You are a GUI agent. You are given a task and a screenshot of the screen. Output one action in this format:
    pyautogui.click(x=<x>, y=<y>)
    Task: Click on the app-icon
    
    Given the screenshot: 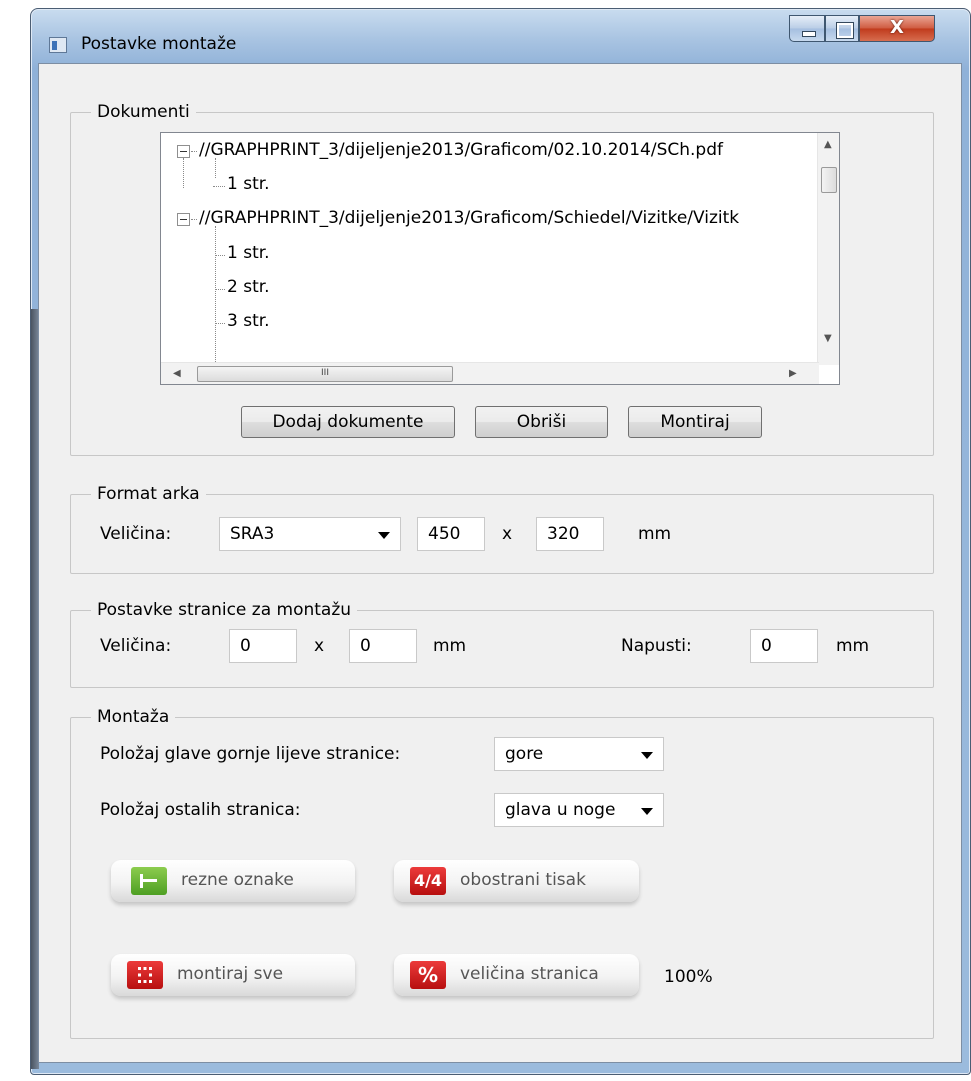 What is the action you would take?
    pyautogui.click(x=58, y=45)
    